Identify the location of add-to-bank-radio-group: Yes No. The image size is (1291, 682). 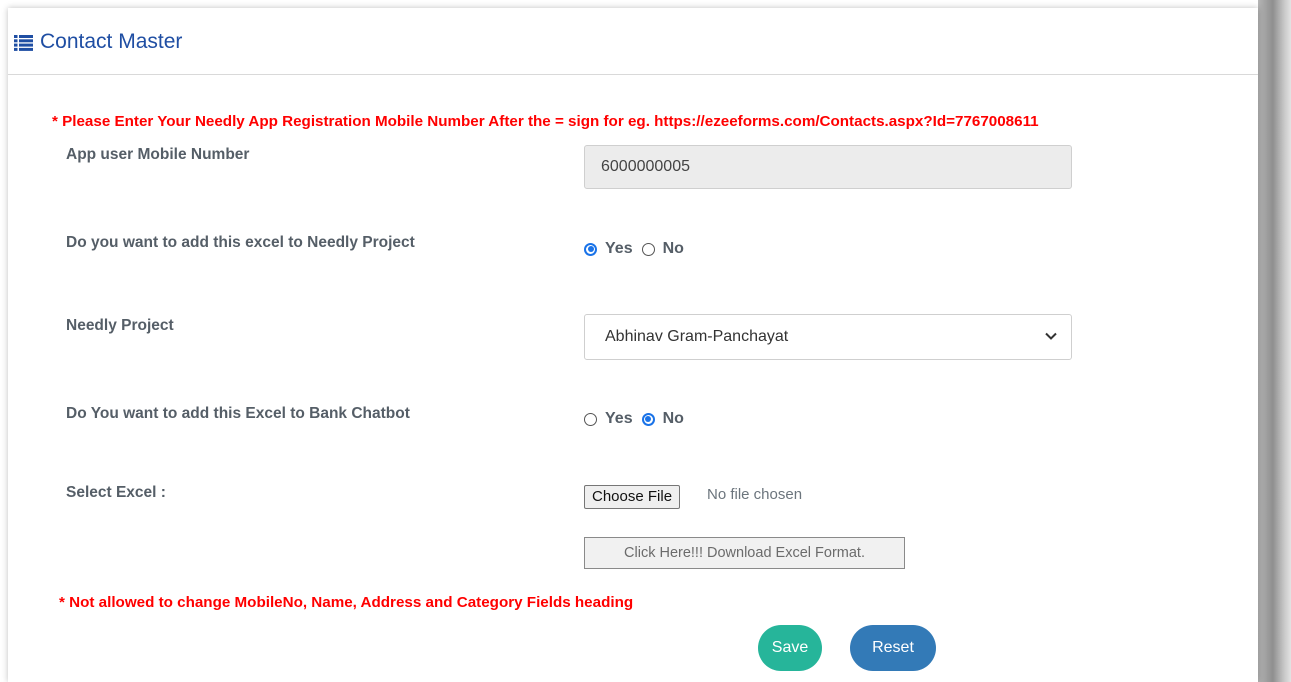
(638, 419).